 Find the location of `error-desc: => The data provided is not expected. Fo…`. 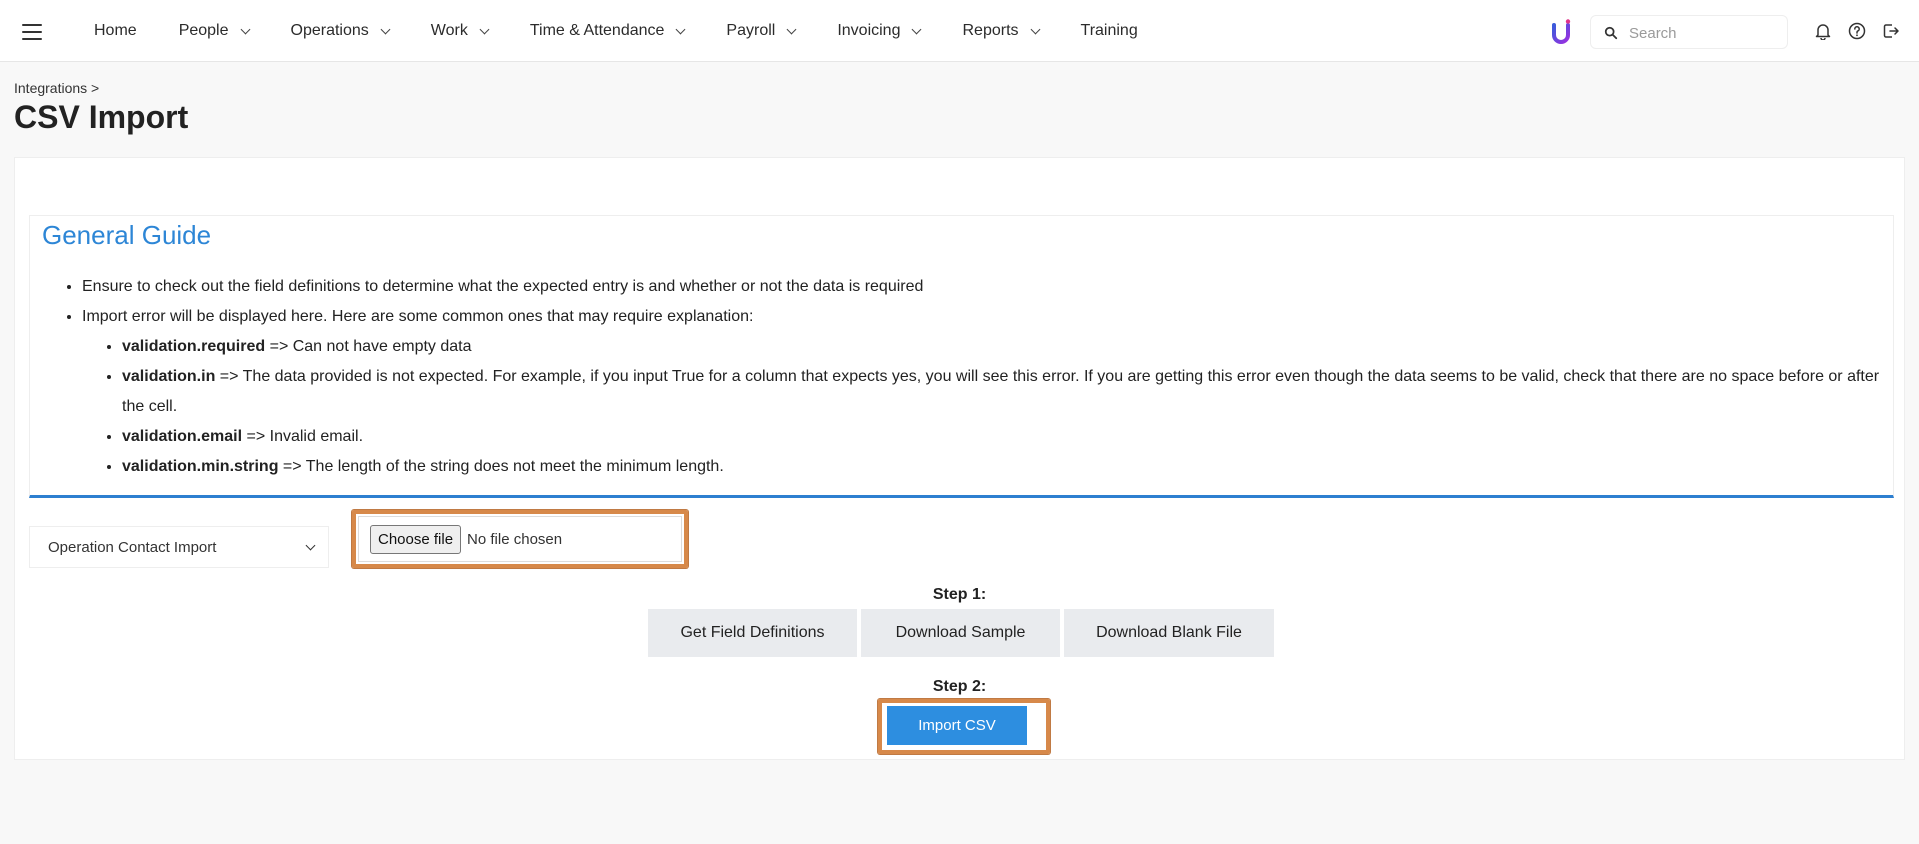

error-desc: => The data provided is not expected. Fo… is located at coordinates (1001, 391).